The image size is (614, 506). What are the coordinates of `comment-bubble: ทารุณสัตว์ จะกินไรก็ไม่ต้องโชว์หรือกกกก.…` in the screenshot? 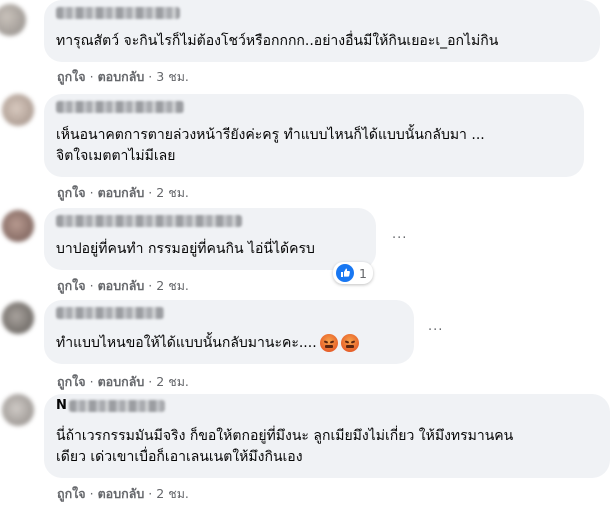 It's located at (322, 31).